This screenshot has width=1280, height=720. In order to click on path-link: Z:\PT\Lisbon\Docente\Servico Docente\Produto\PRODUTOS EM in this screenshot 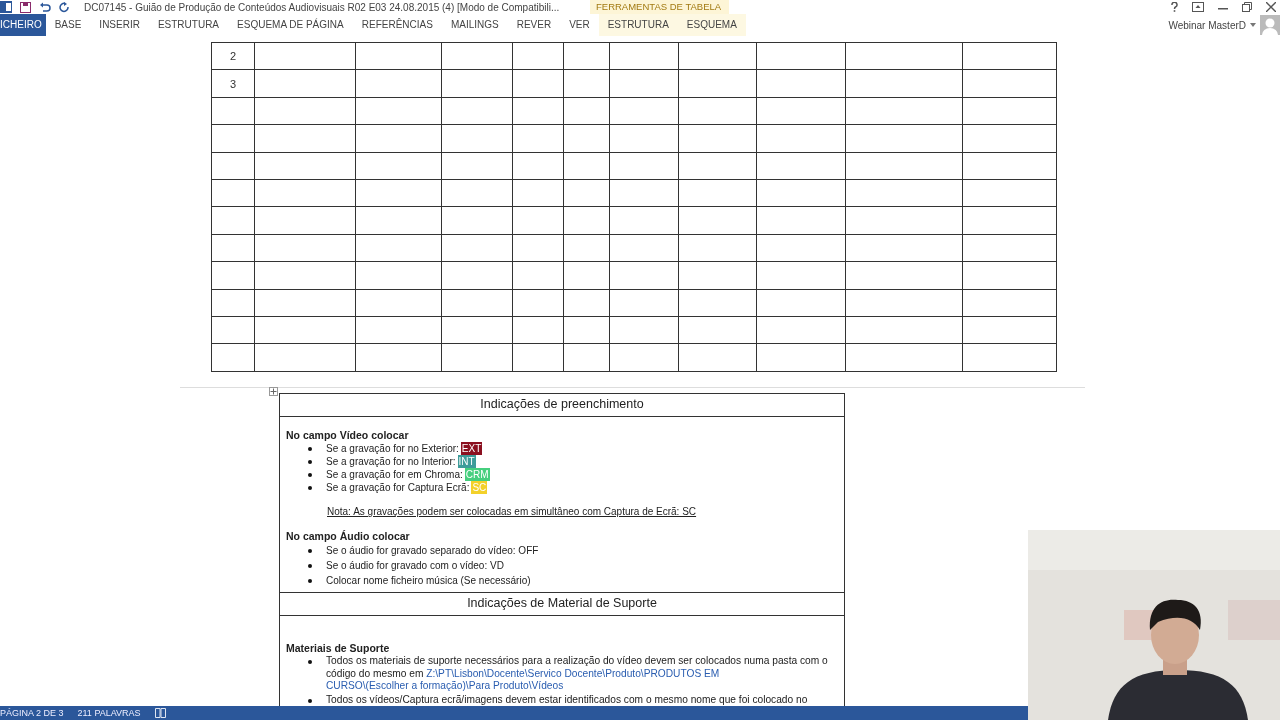, I will do `click(573, 673)`.